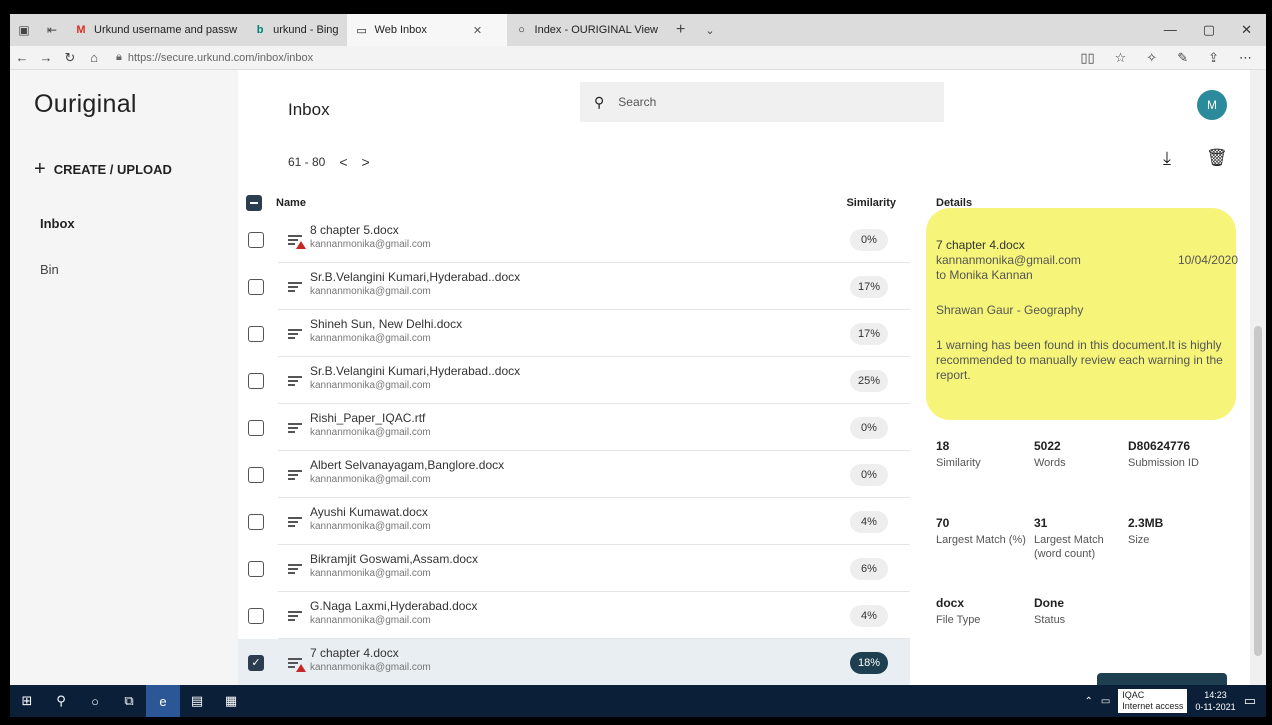 The image size is (1272, 725). What do you see at coordinates (1258, 491) in the screenshot?
I see `scrollbar-thumb` at bounding box center [1258, 491].